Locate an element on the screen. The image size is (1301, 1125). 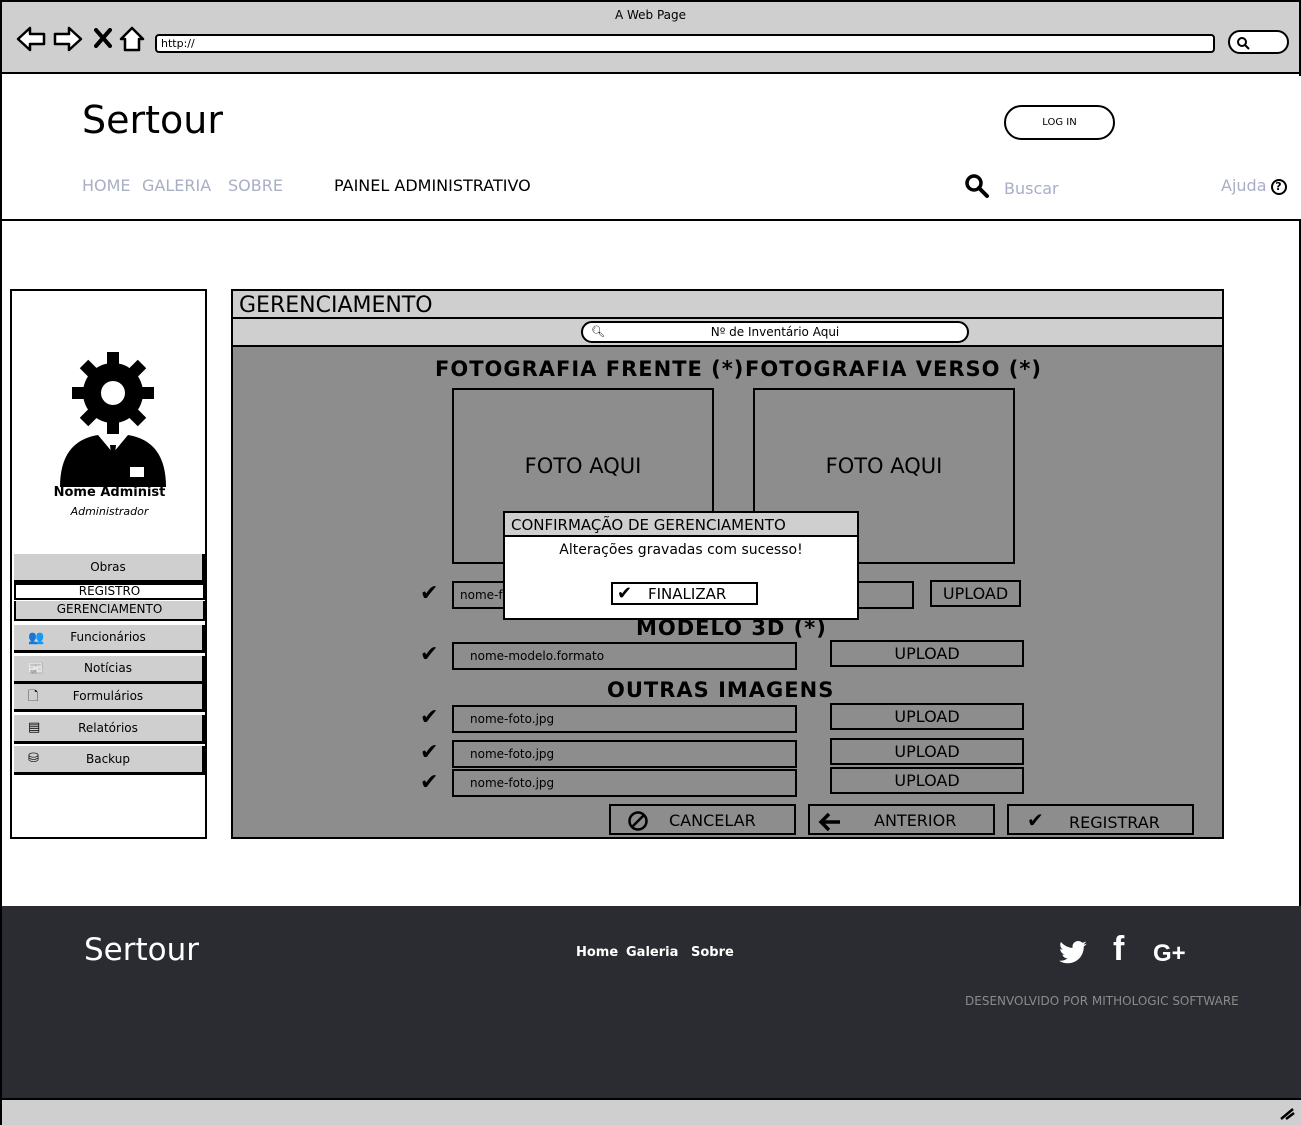
sidebar-item-label: Formulários is located at coordinates (108, 696).